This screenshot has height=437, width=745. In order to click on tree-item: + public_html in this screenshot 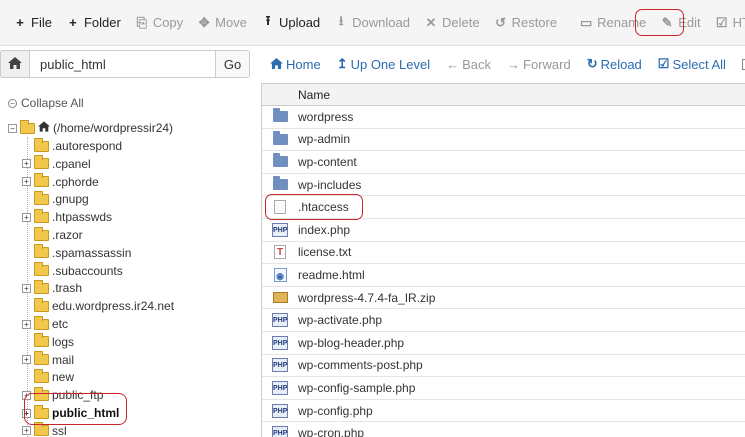, I will do `click(70, 413)`.